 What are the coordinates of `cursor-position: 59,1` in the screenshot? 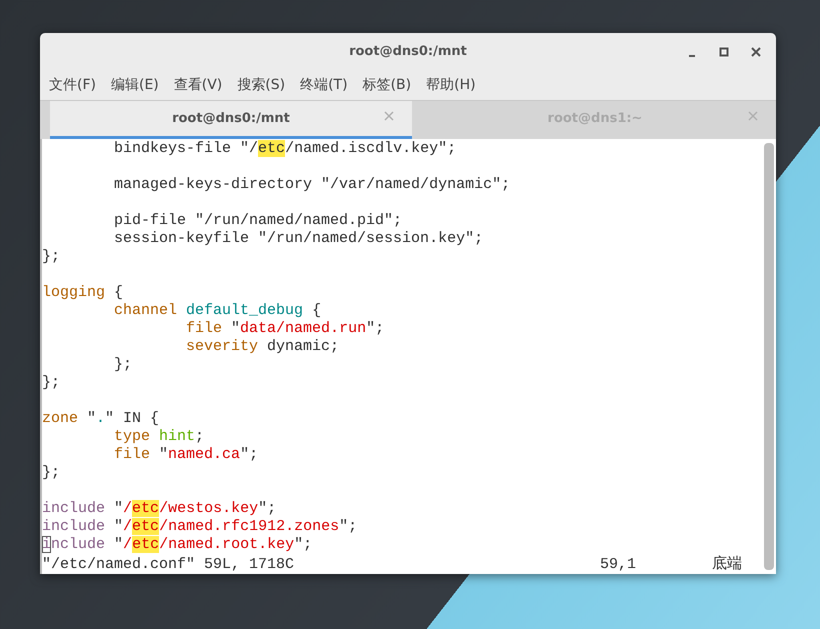 It's located at (619, 565).